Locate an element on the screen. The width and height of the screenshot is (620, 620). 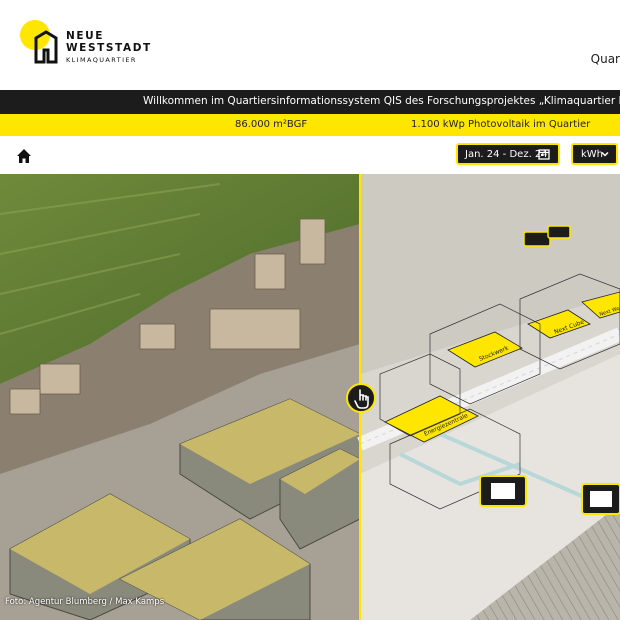
chevron-down-icon is located at coordinates (605, 154).